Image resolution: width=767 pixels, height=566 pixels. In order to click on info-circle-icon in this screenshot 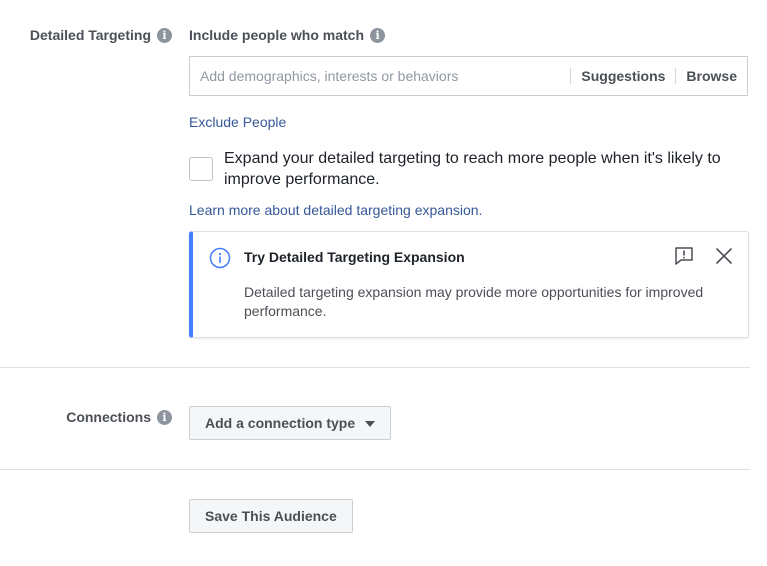, I will do `click(220, 258)`.